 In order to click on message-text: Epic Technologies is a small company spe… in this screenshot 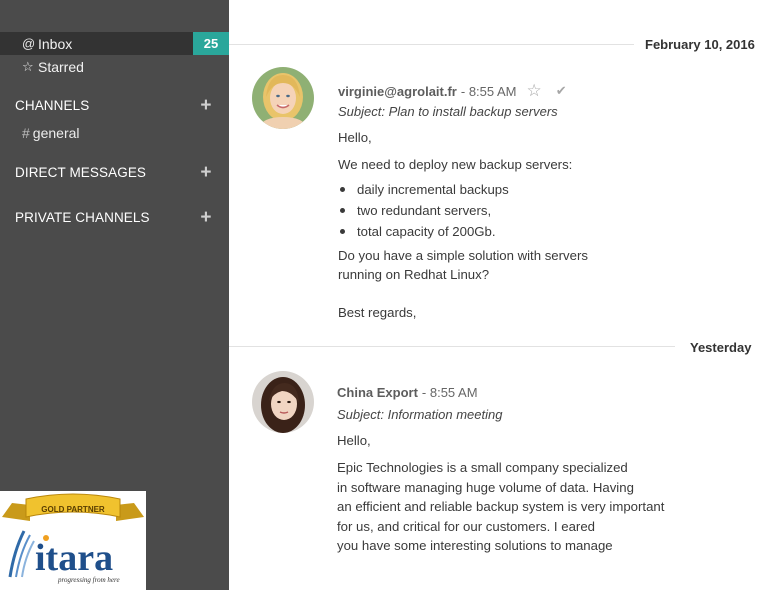, I will do `click(482, 467)`.